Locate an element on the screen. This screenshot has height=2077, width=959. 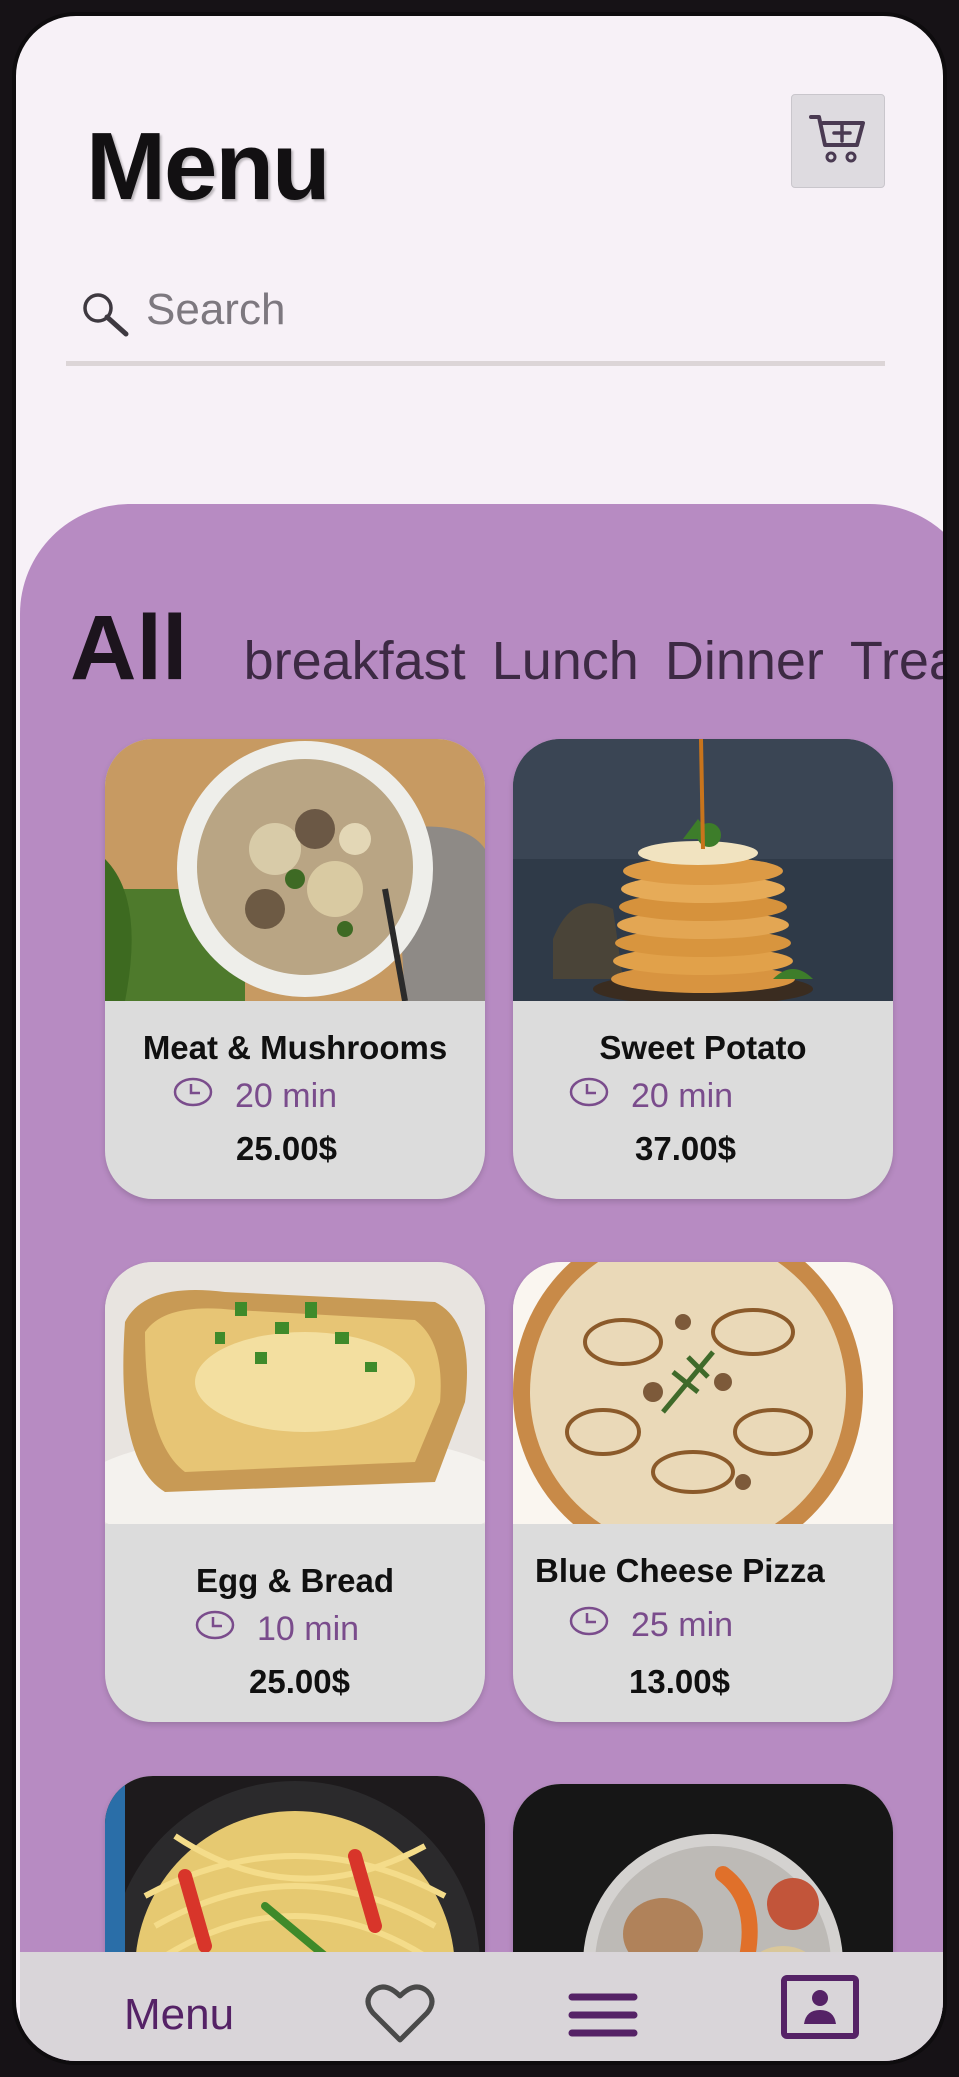
page-title: Menu is located at coordinates (208, 166).